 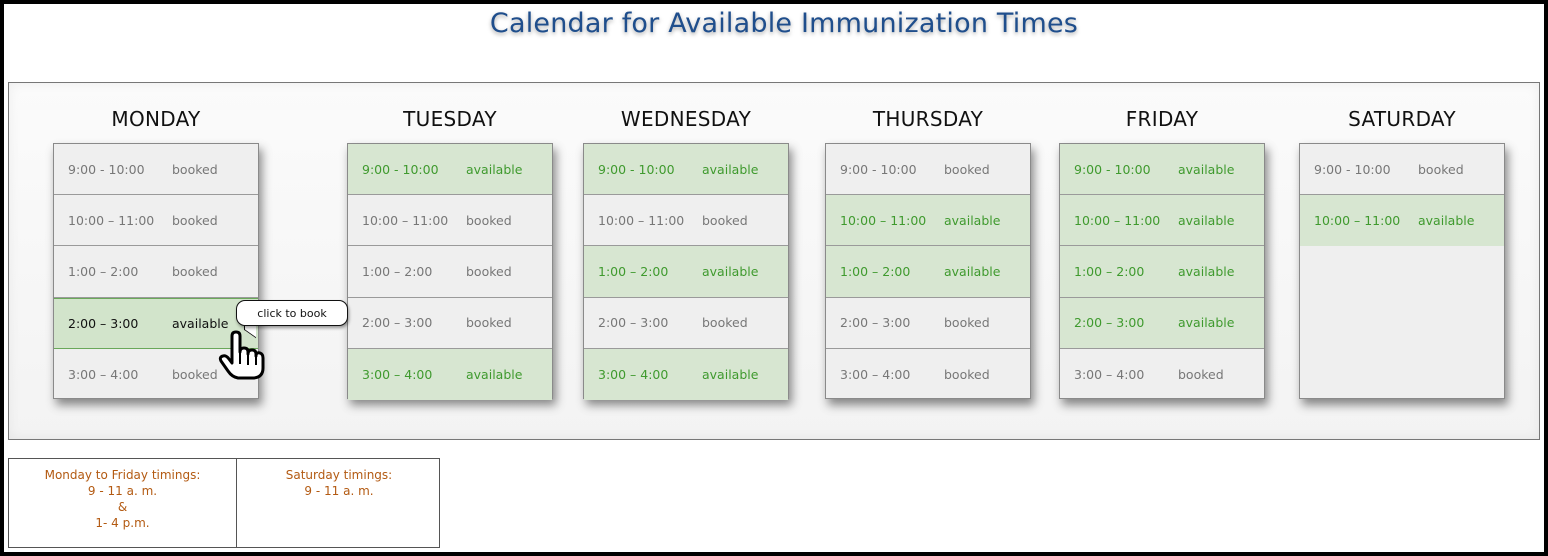 What do you see at coordinates (122, 475) in the screenshot?
I see `weekday-timings-title: Monday to Friday timings:` at bounding box center [122, 475].